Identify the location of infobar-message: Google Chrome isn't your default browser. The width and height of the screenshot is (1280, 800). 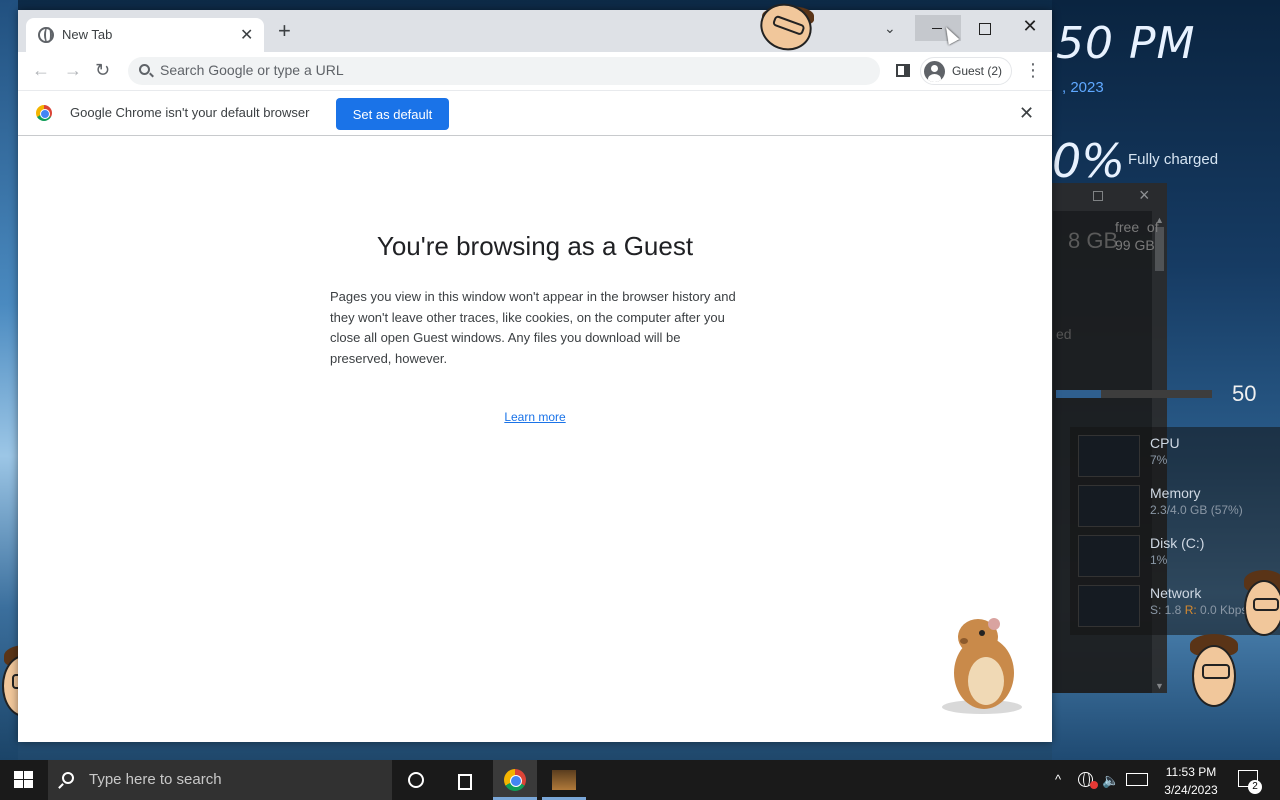
(190, 112).